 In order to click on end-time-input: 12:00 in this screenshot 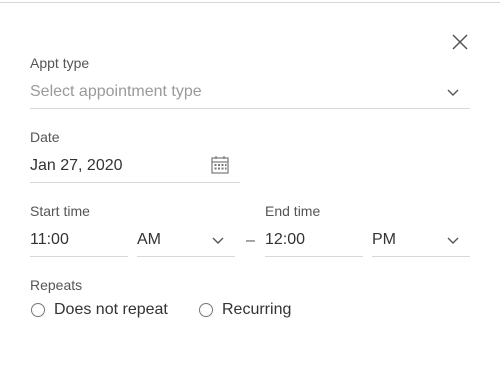, I will do `click(314, 240)`.